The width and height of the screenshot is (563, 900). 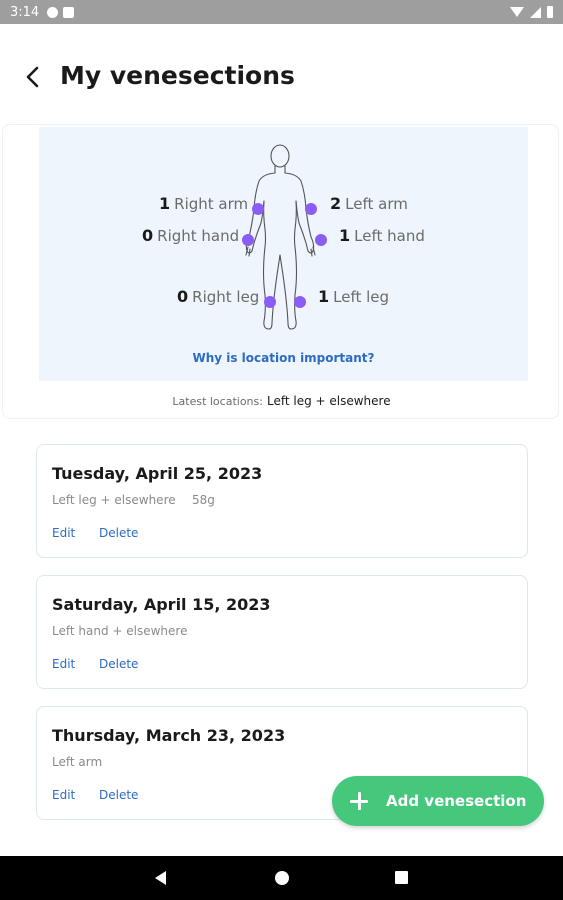 I want to click on entry-weight: 58g, so click(x=203, y=500).